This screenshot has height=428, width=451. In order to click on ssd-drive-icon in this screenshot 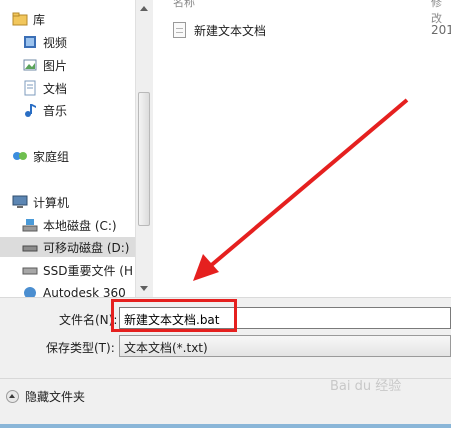, I will do `click(30, 270)`.